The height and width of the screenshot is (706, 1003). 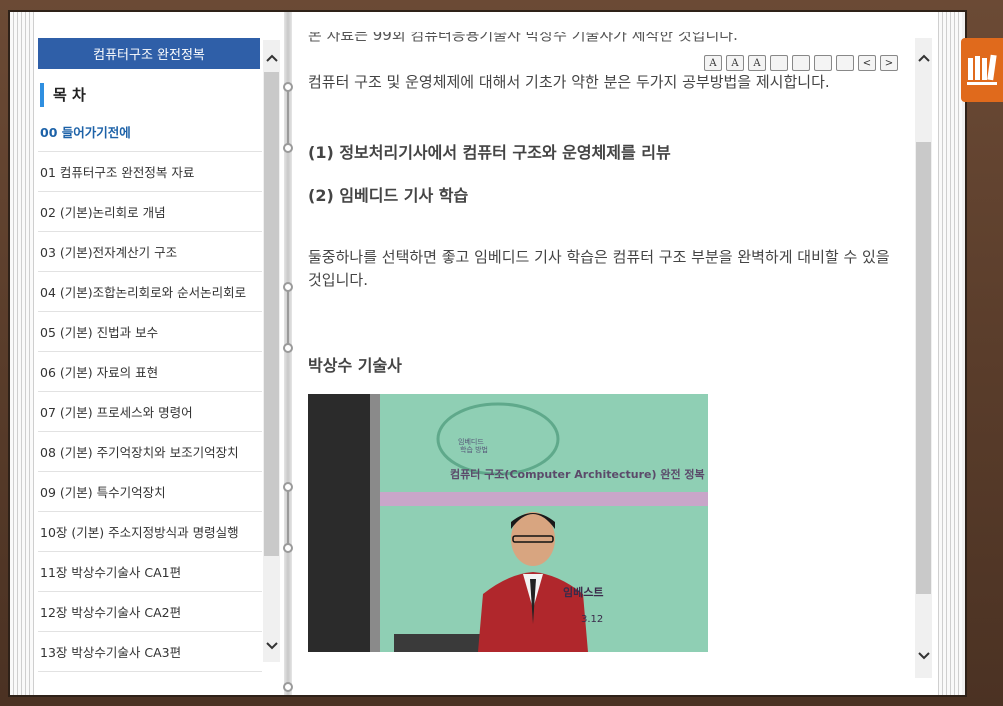 I want to click on font-normal-icon: A, so click(x=713, y=63).